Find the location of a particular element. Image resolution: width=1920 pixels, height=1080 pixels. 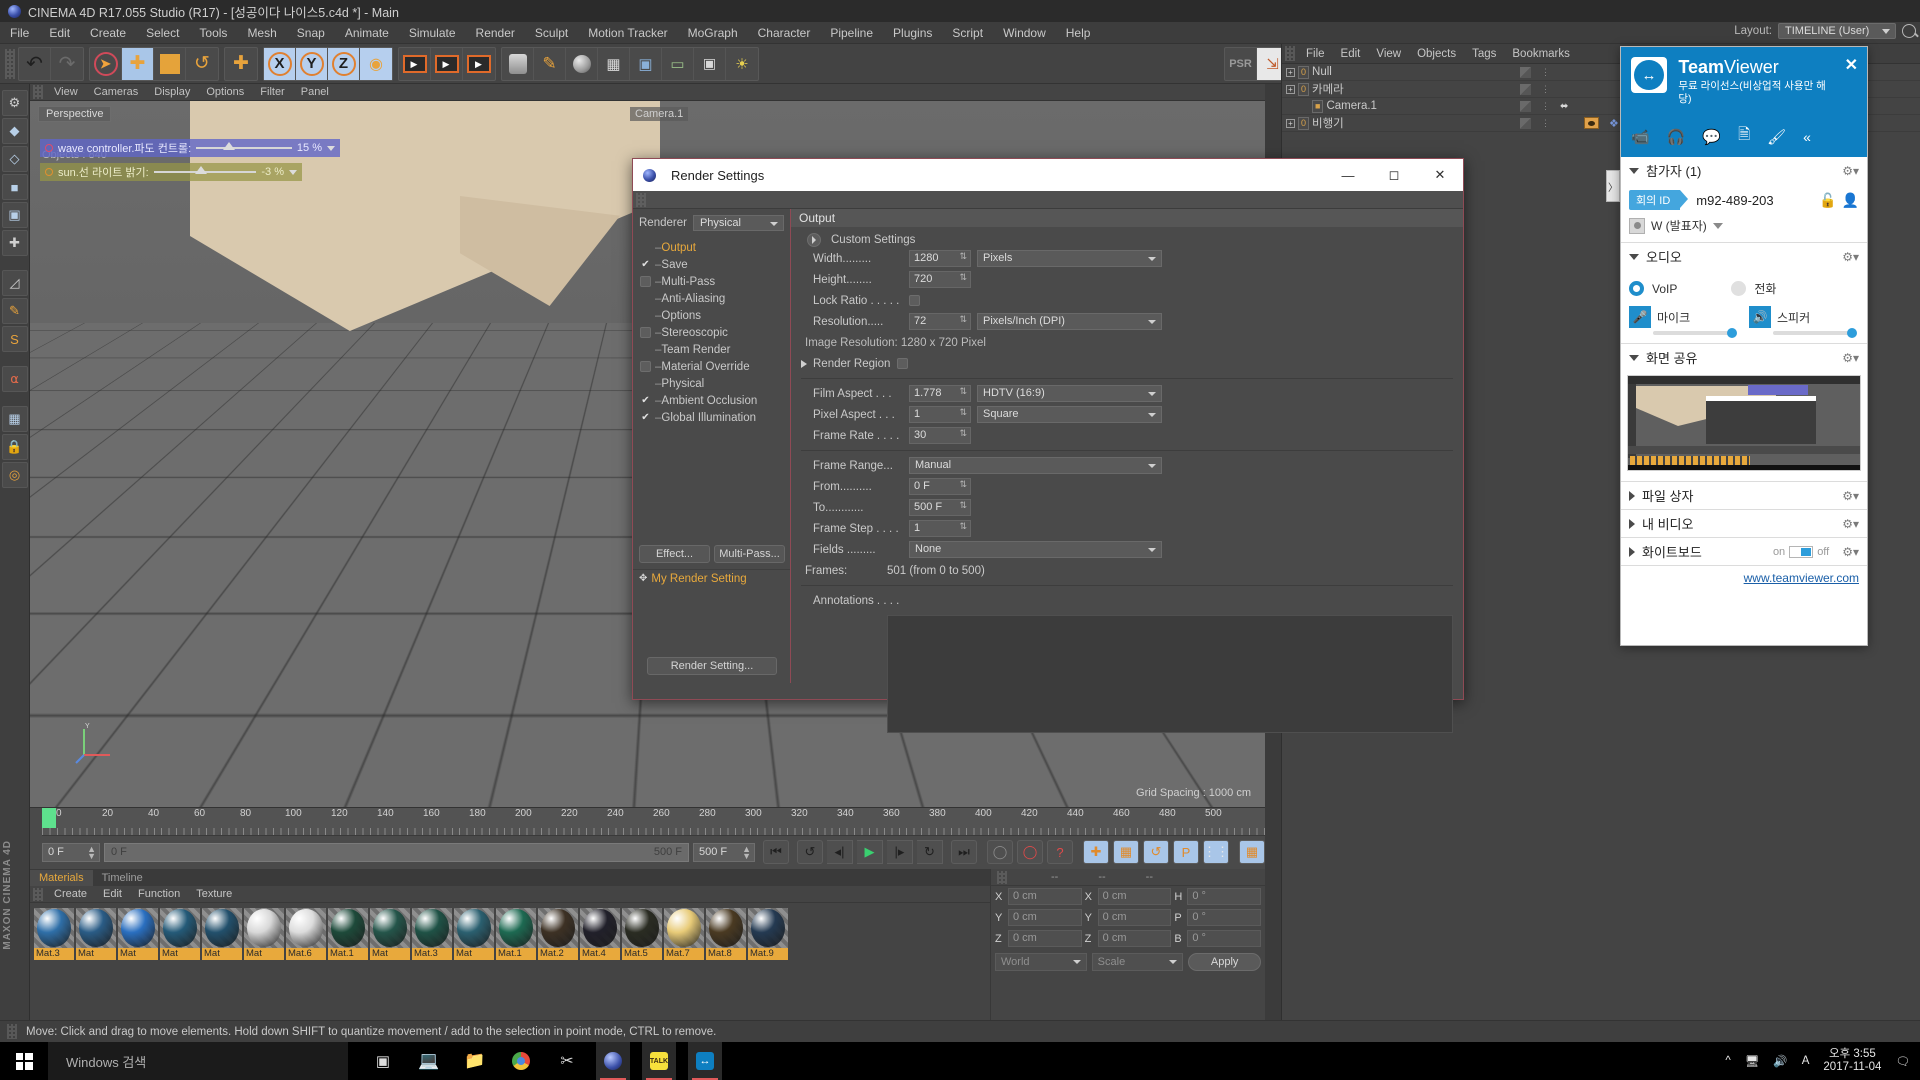

material-cell: Mat.7 is located at coordinates (684, 934).